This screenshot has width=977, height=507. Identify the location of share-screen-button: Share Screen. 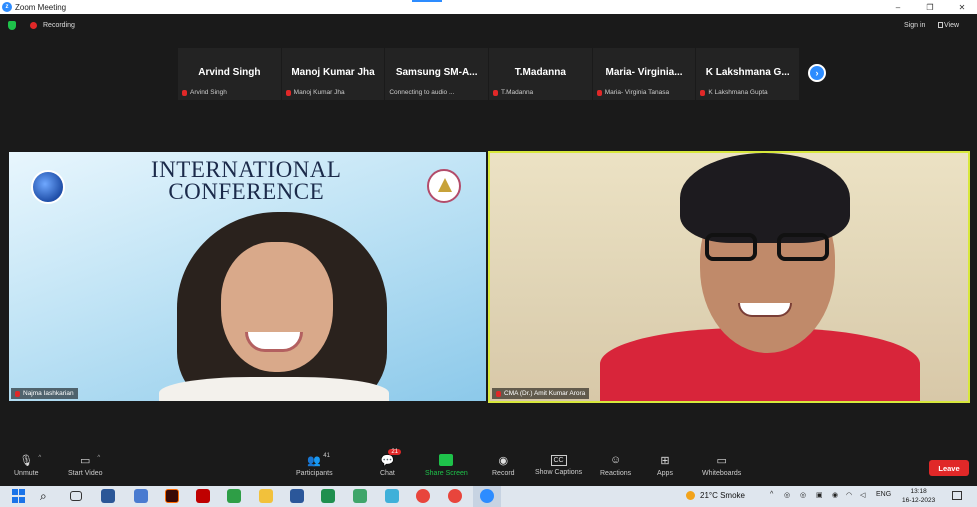
(446, 468).